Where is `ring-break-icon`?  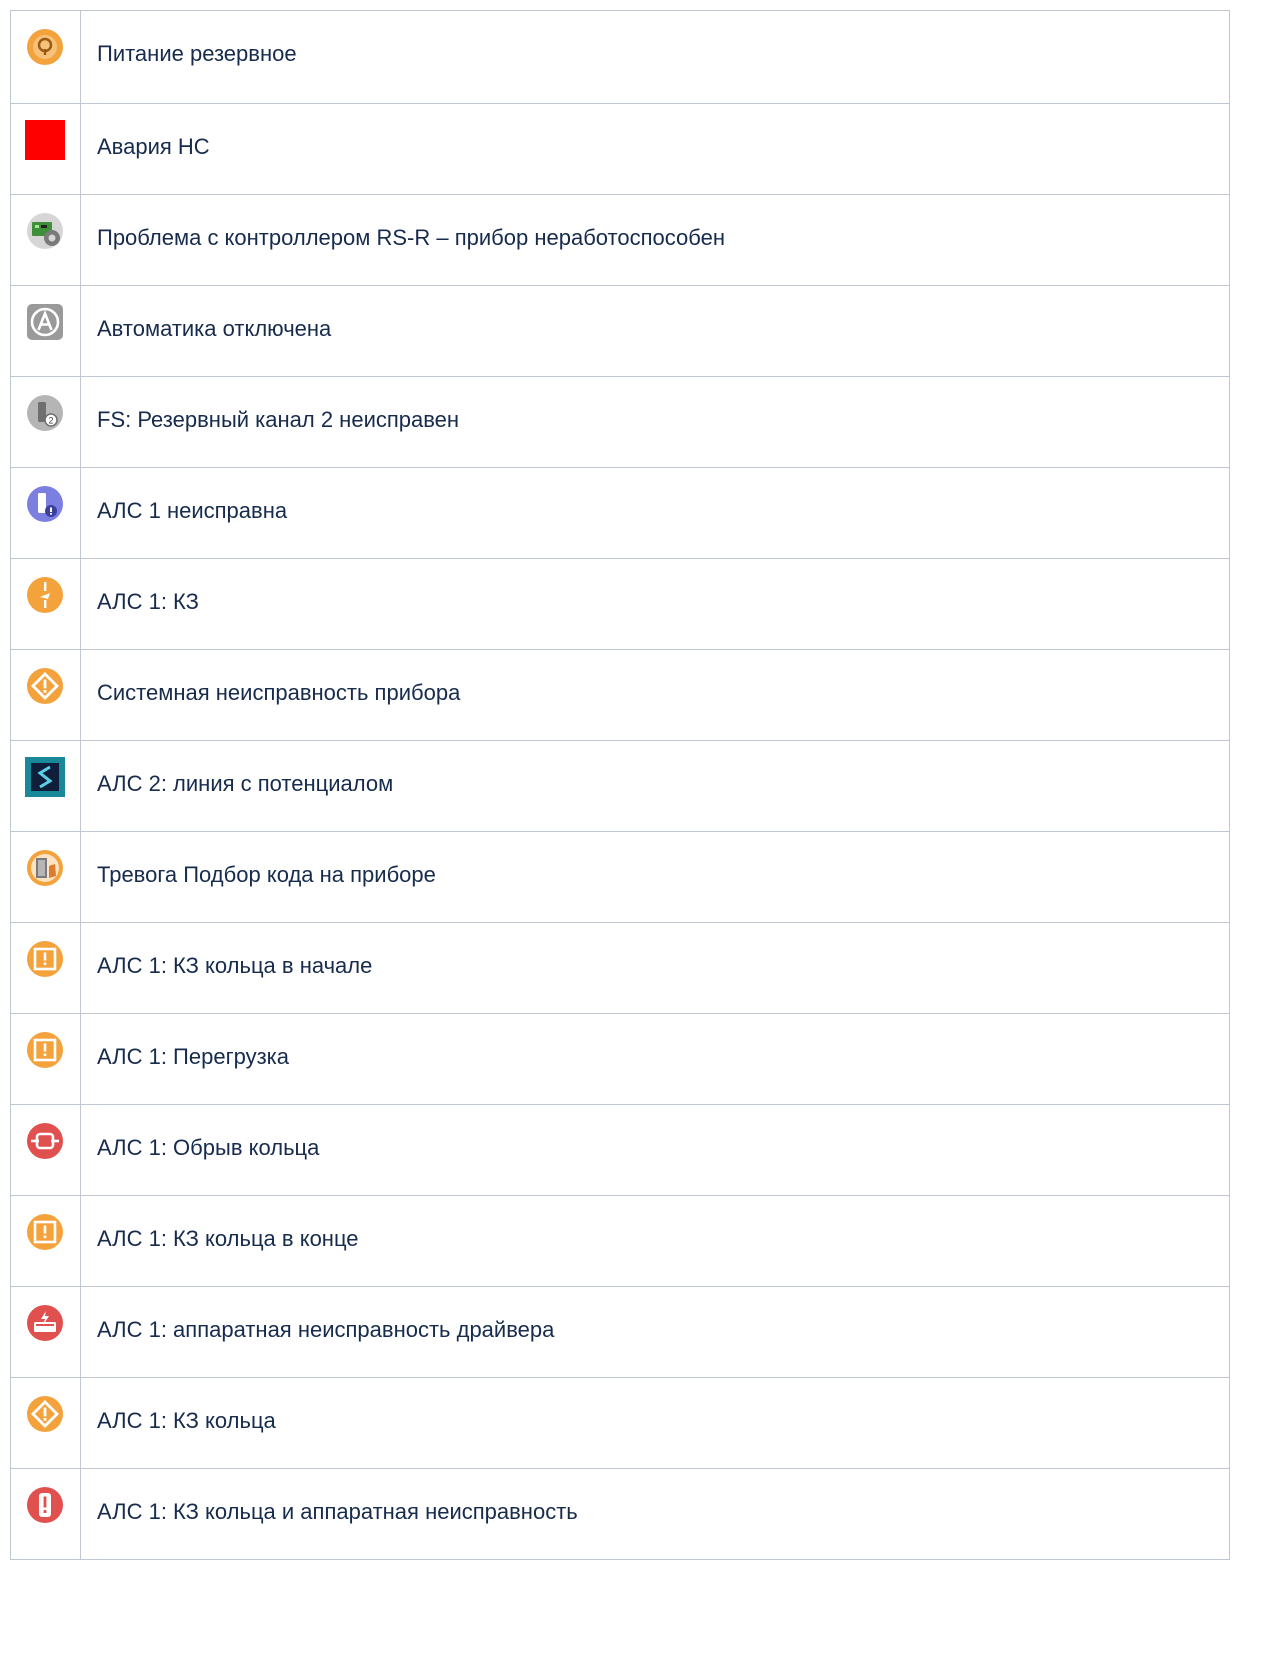 ring-break-icon is located at coordinates (45, 1141).